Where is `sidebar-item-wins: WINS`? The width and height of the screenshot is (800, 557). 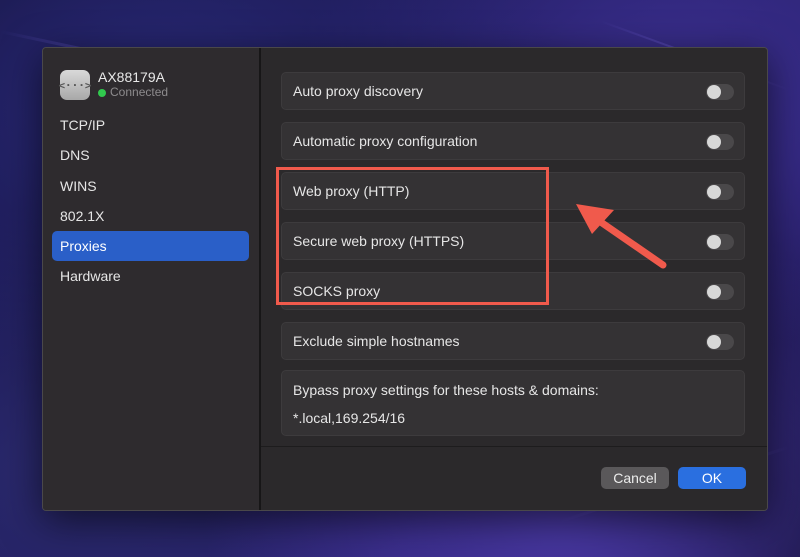
sidebar-item-wins: WINS is located at coordinates (150, 186).